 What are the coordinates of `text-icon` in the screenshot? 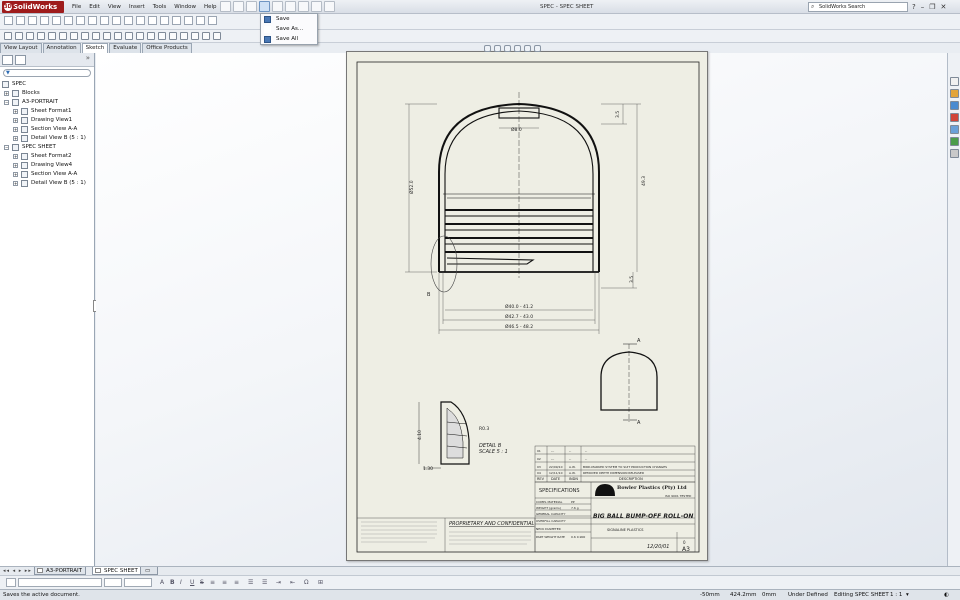 It's located at (129, 36).